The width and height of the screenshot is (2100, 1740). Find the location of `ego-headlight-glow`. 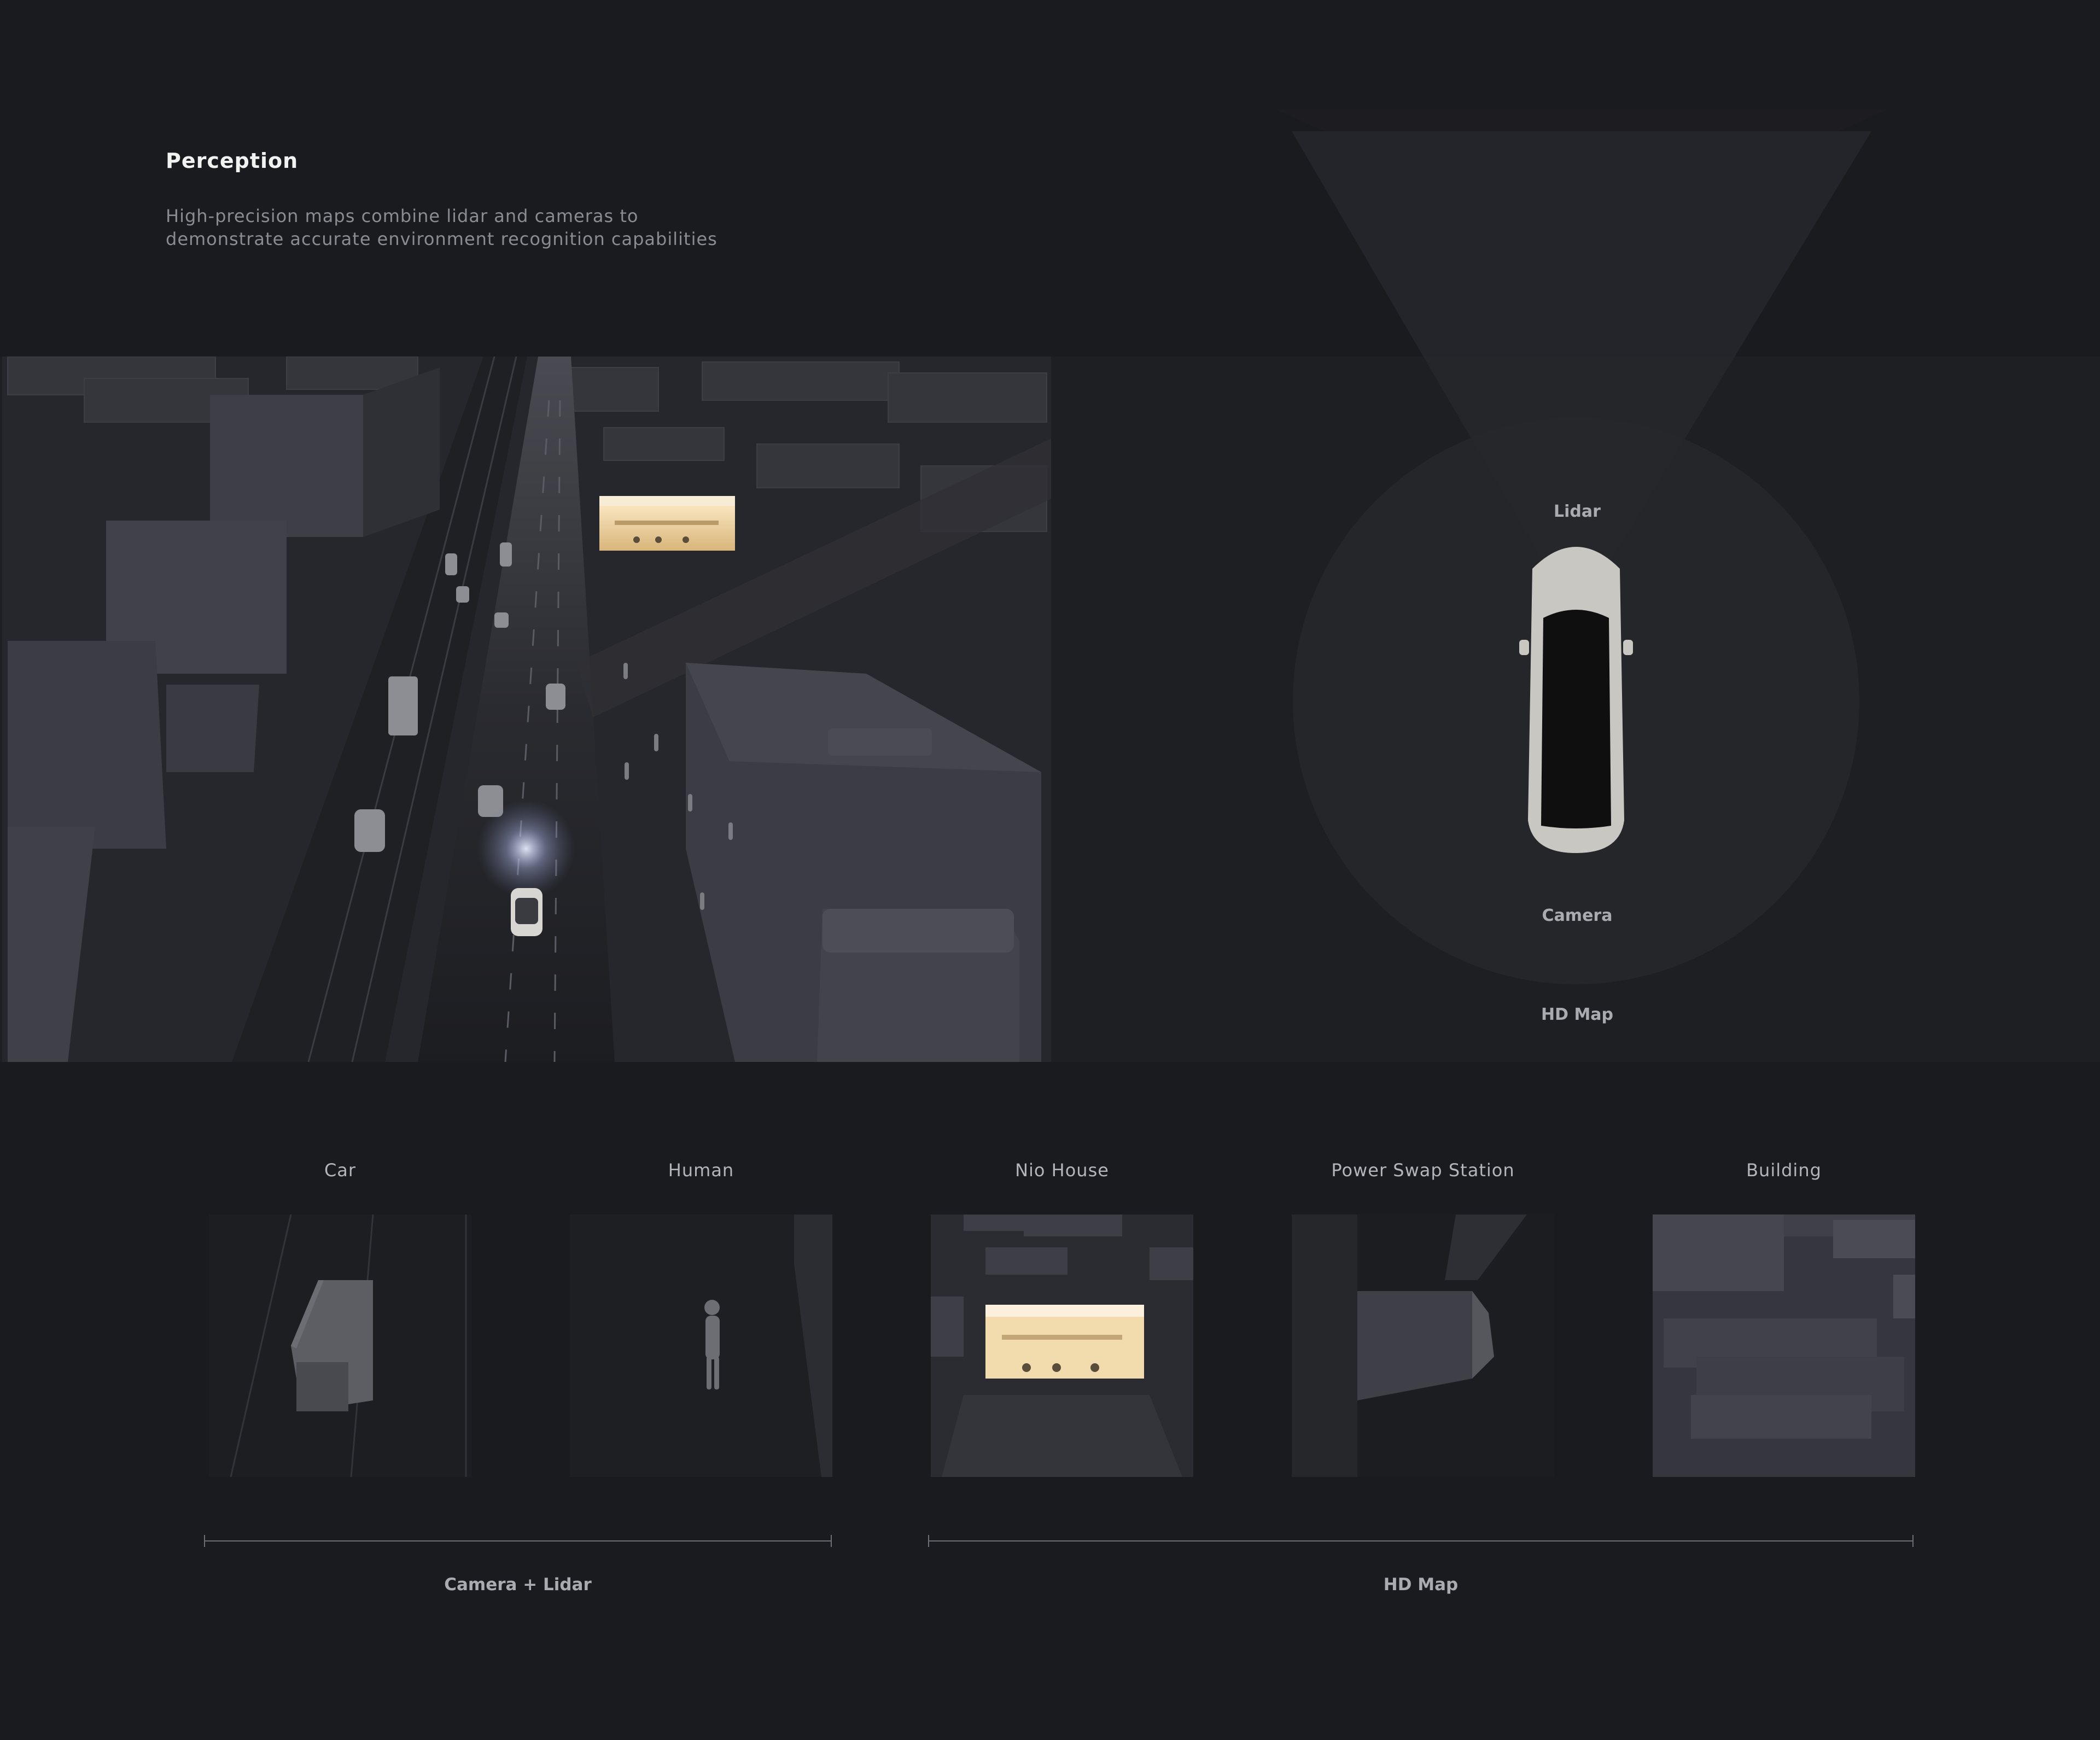

ego-headlight-glow is located at coordinates (526, 848).